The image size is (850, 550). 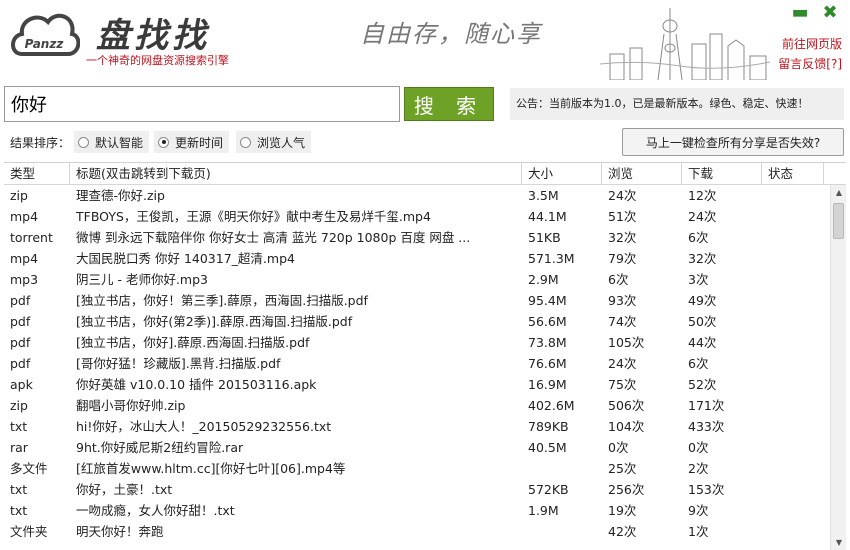 What do you see at coordinates (622, 468) in the screenshot?
I see `cell-views: 25次` at bounding box center [622, 468].